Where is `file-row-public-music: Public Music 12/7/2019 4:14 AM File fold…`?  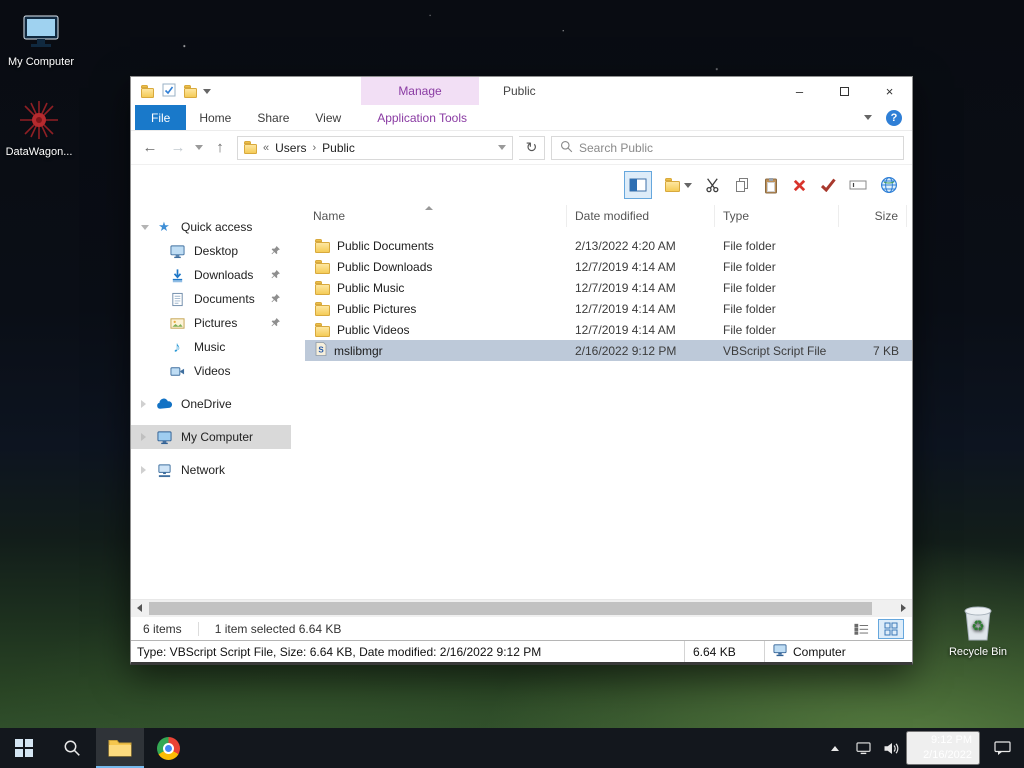
file-row-public-music: Public Music 12/7/2019 4:14 AM File fold… is located at coordinates (608, 287).